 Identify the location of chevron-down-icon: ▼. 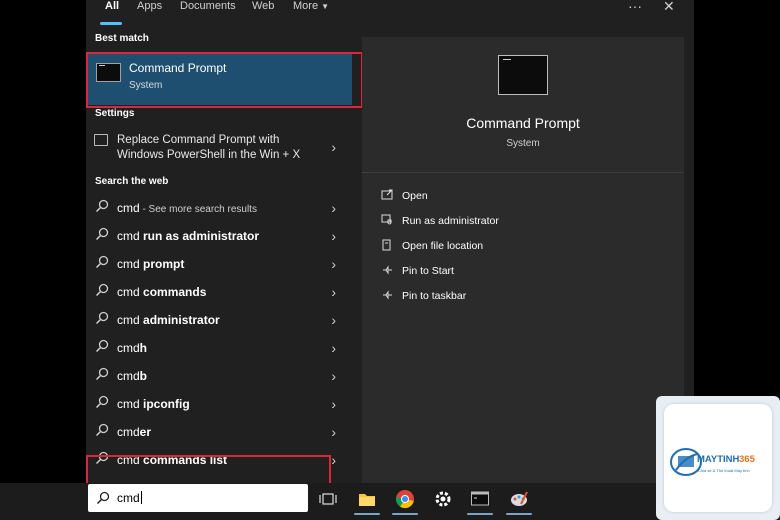
(325, 6).